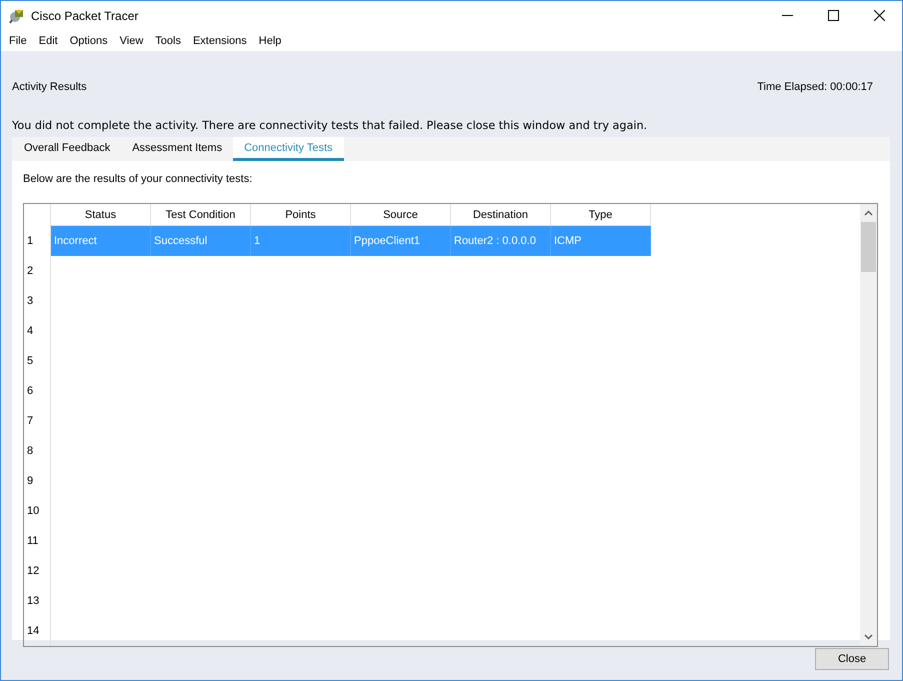  I want to click on row-number: 10, so click(33, 511).